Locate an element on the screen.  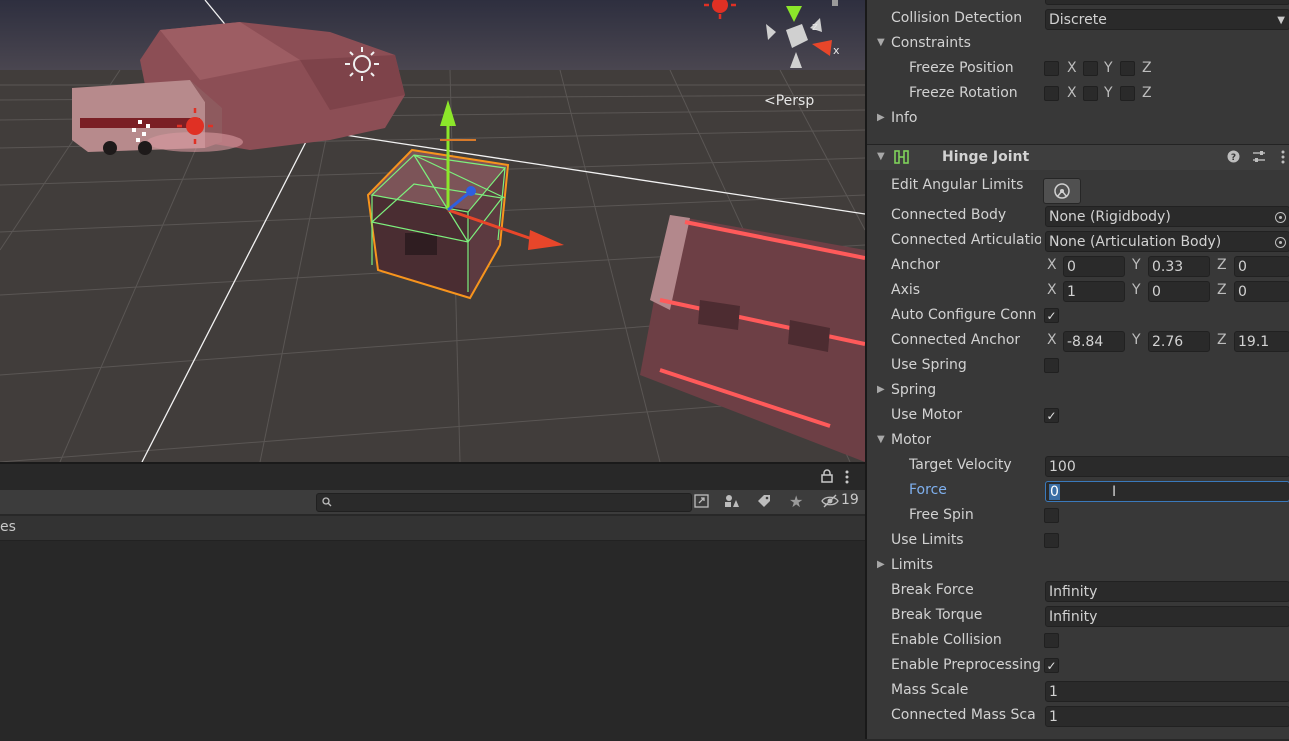
connected-mass-scale-field: 1 is located at coordinates (1167, 716).